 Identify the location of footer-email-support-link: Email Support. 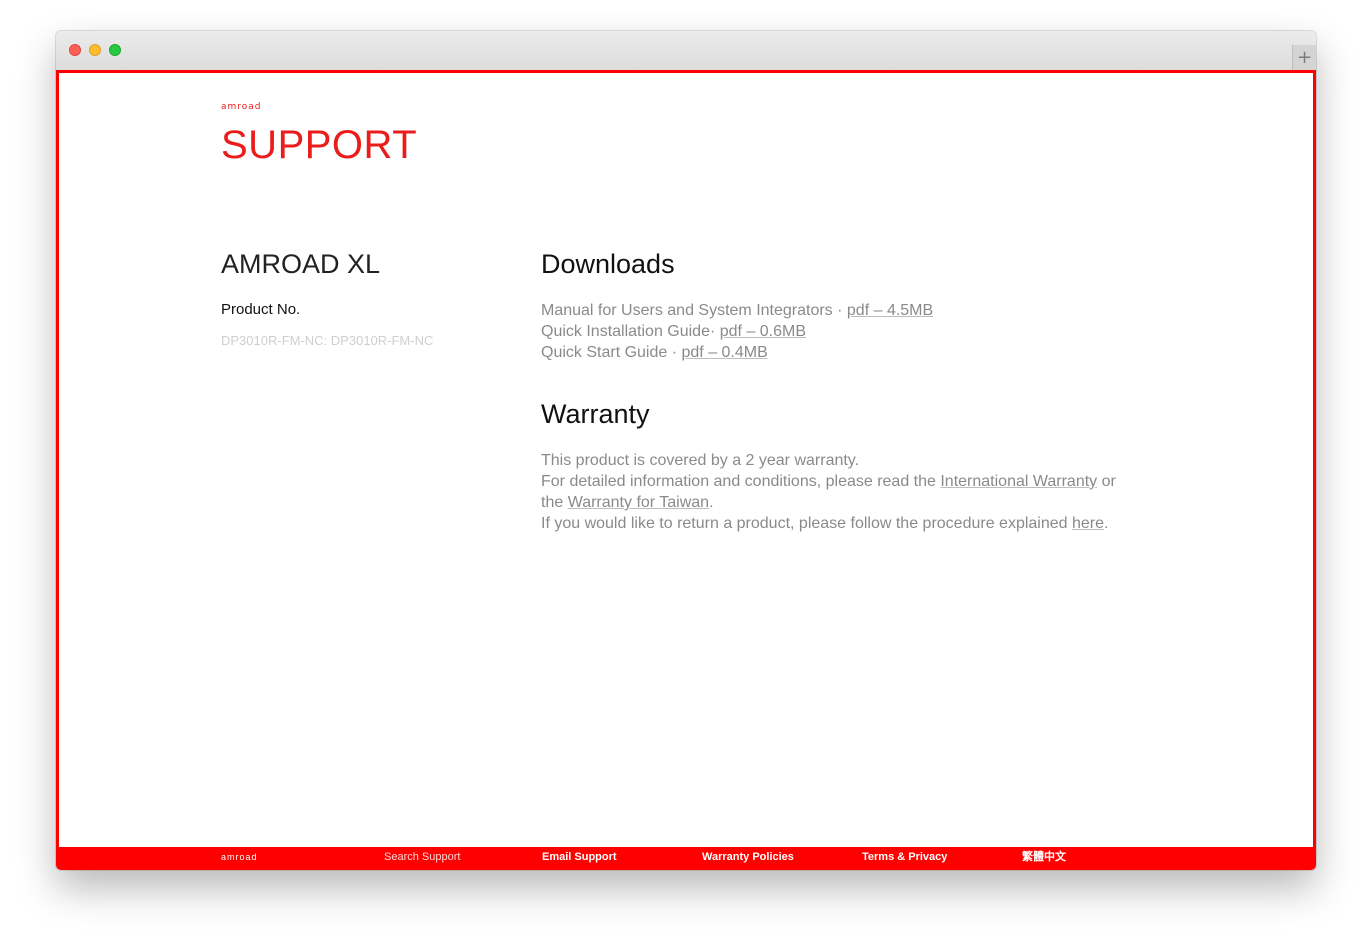
(579, 857).